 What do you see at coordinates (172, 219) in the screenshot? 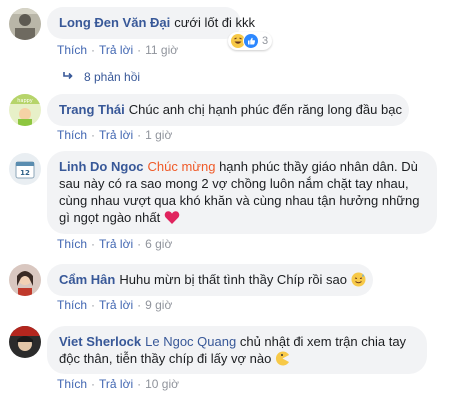
I see `heart-icon` at bounding box center [172, 219].